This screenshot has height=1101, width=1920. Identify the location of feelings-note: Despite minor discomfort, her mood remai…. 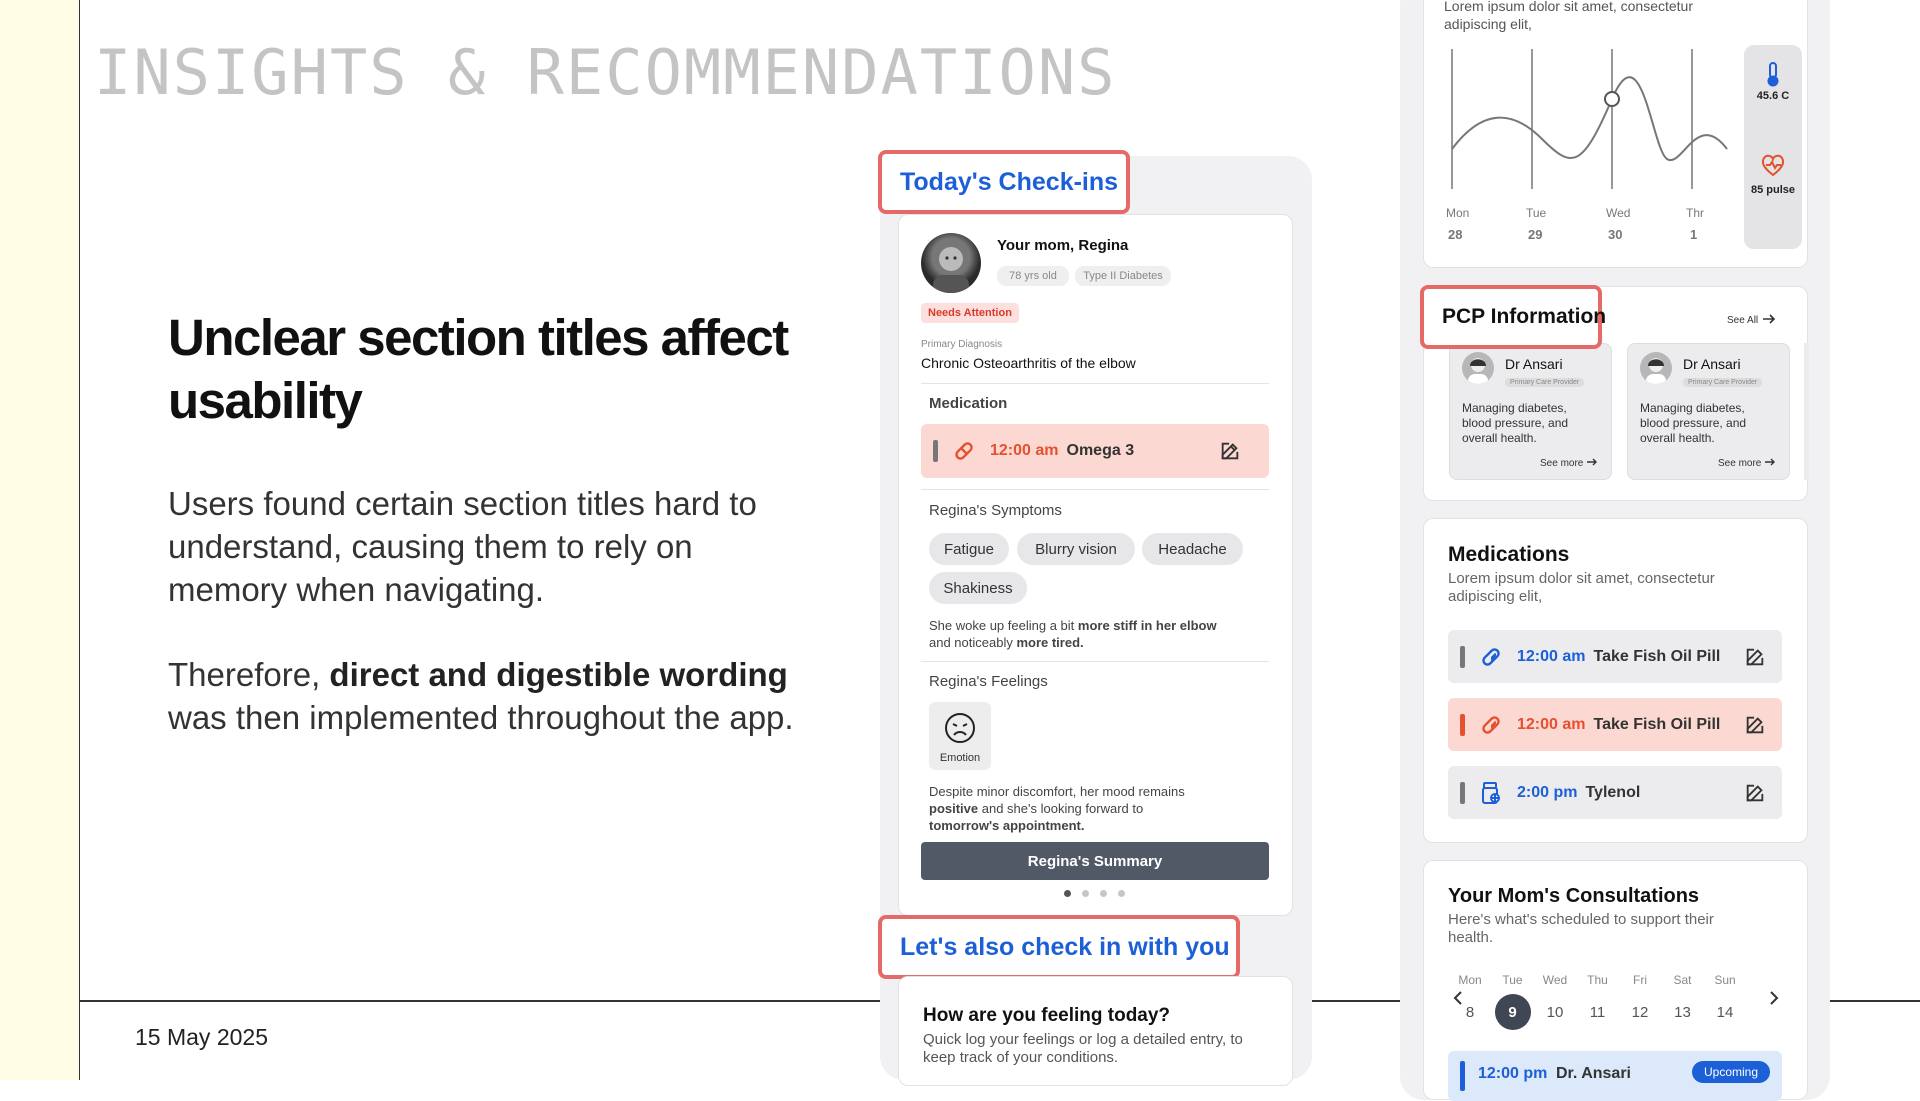
(1057, 808).